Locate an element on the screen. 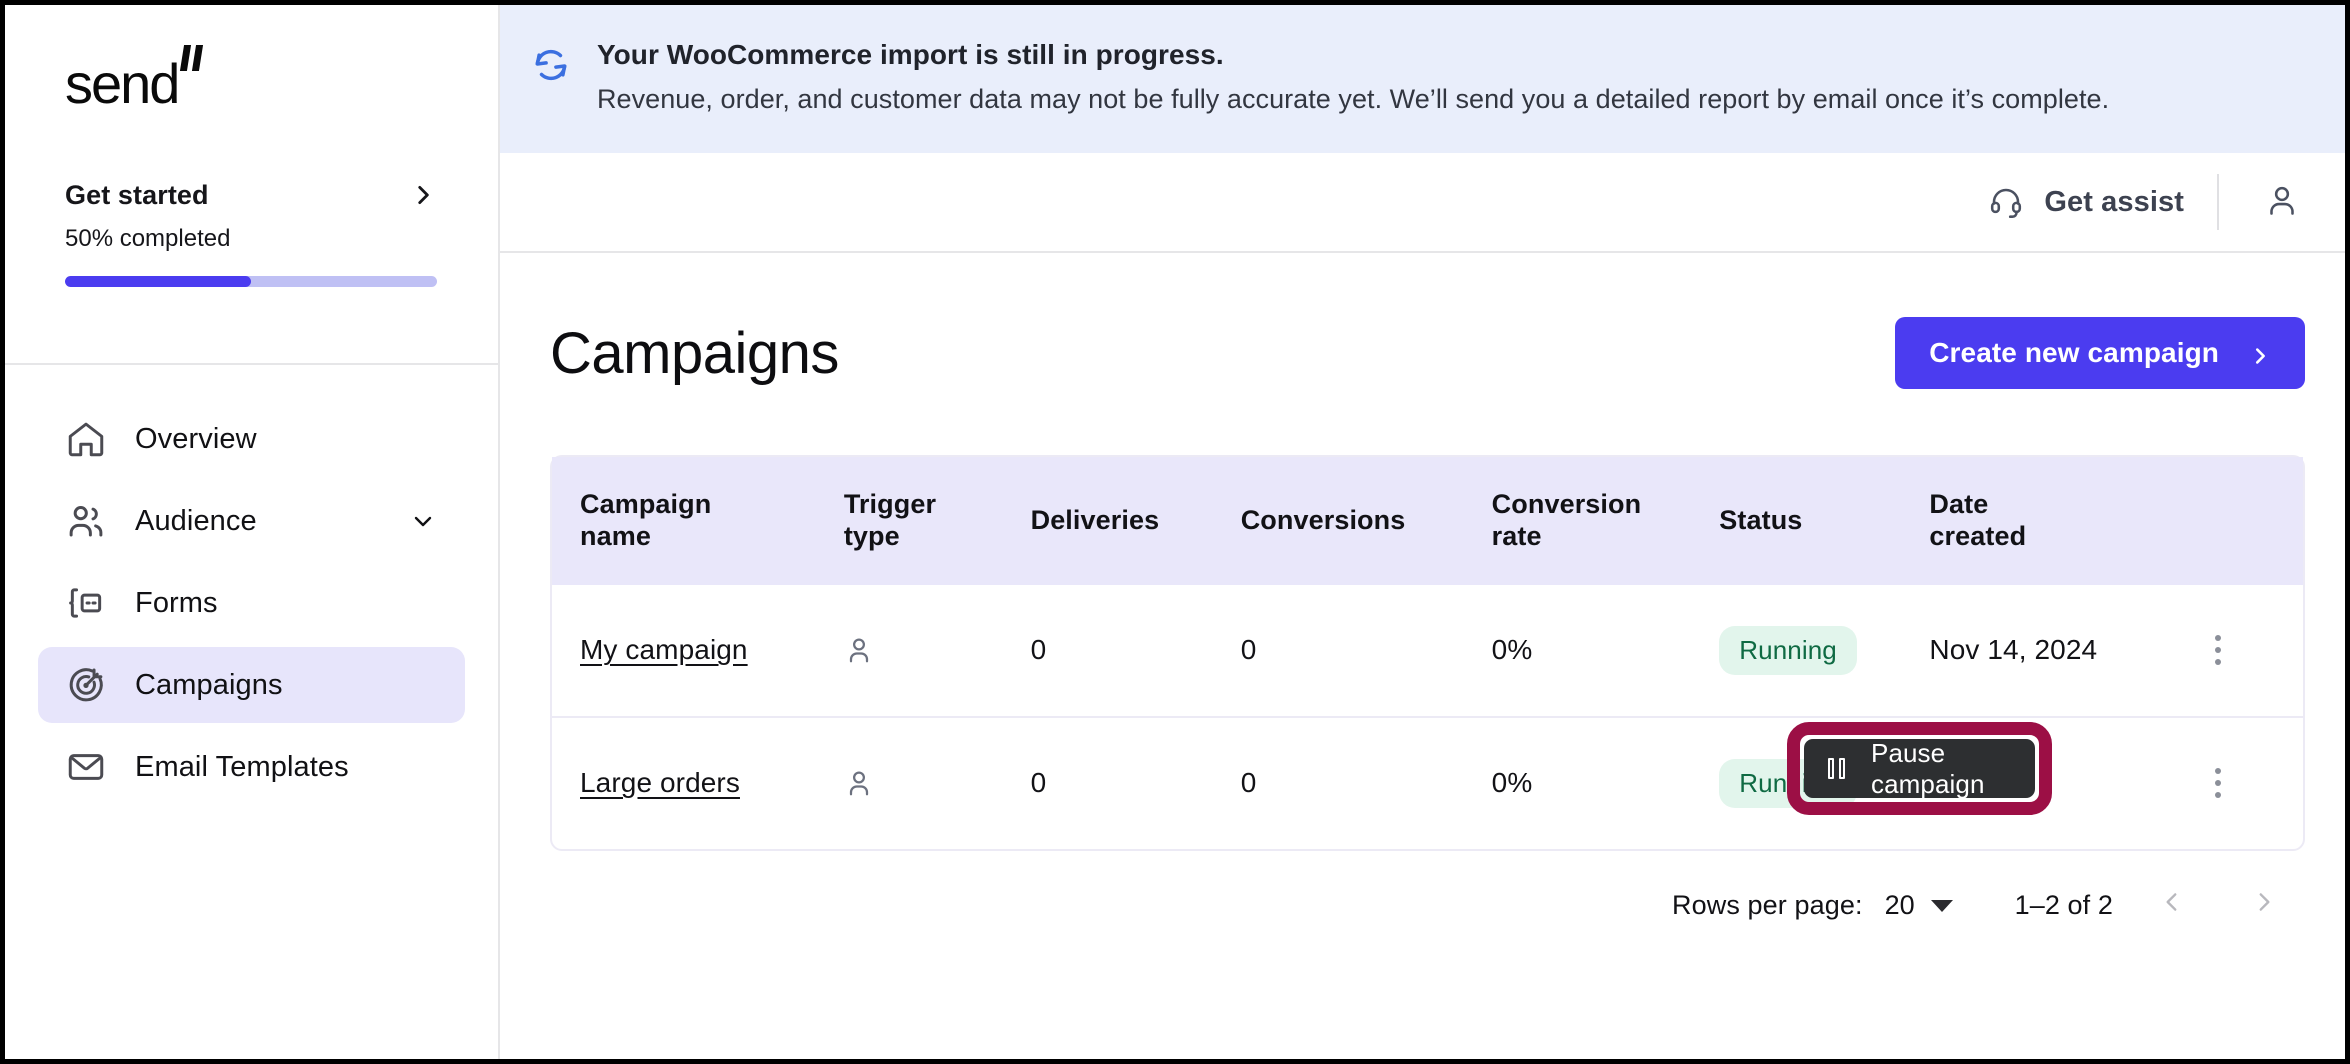 This screenshot has height=1064, width=2350. create-new-campaign-label: Create new campaign is located at coordinates (2074, 352).